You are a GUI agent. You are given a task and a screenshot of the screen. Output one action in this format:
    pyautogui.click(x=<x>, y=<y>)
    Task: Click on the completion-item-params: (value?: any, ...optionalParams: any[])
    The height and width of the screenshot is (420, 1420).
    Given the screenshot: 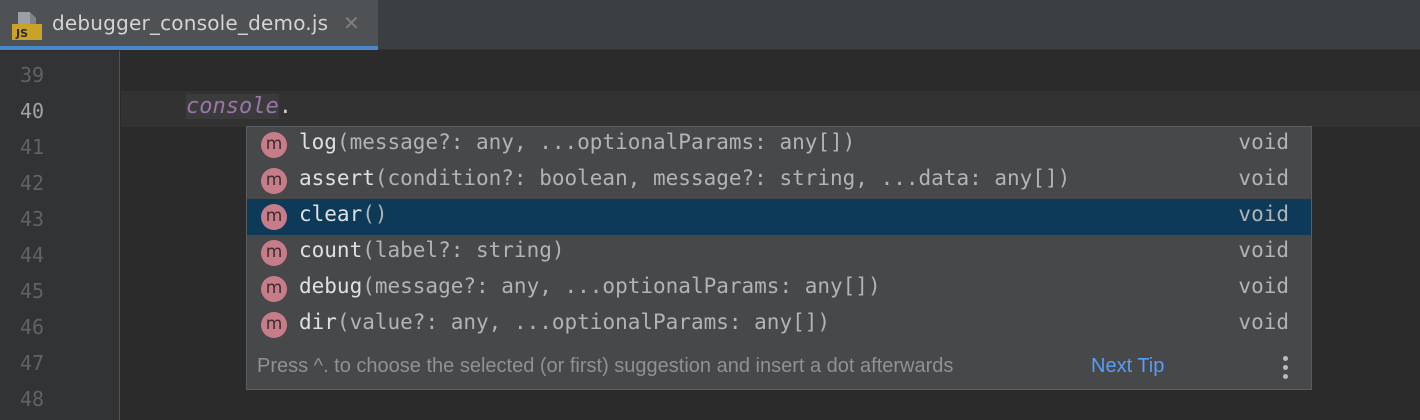 What is the action you would take?
    pyautogui.click(x=583, y=322)
    